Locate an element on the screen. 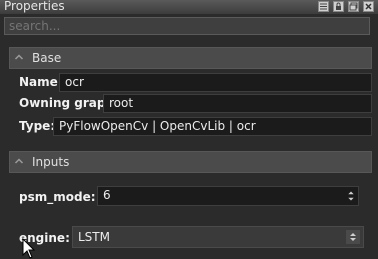  name-field: ocr is located at coordinates (215, 82).